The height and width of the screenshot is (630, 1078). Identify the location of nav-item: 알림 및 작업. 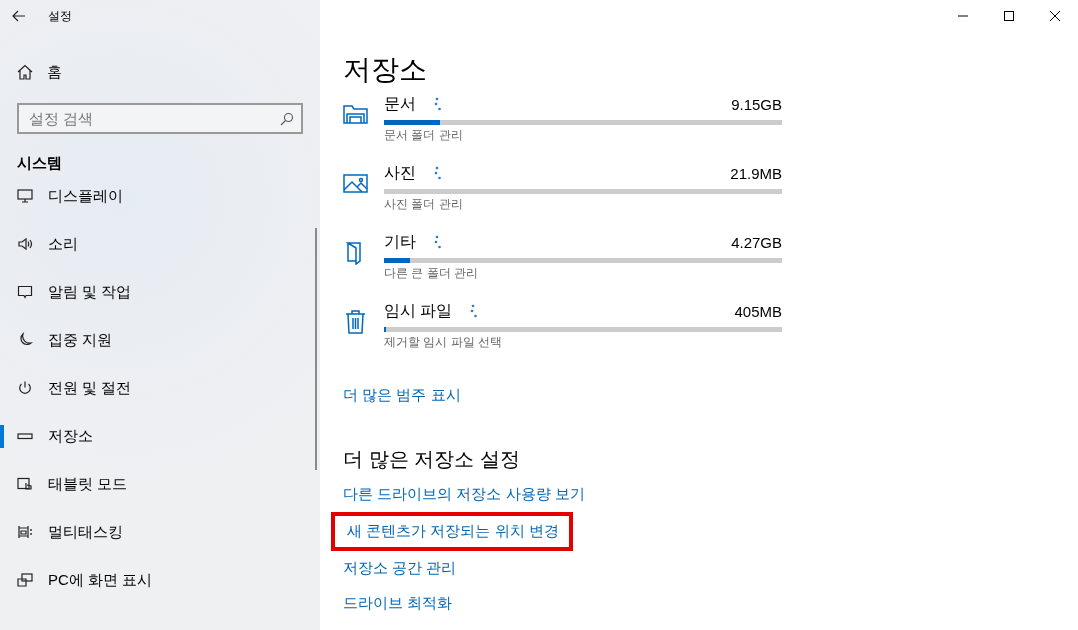
(160, 292).